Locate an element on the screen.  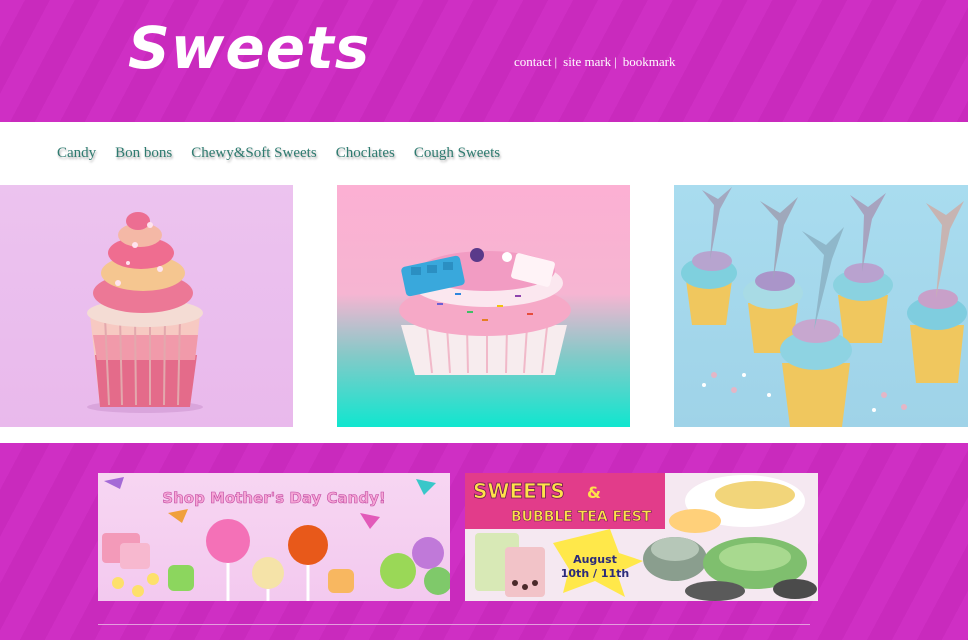
cupcake-photo-sprinkles is located at coordinates (483, 306).